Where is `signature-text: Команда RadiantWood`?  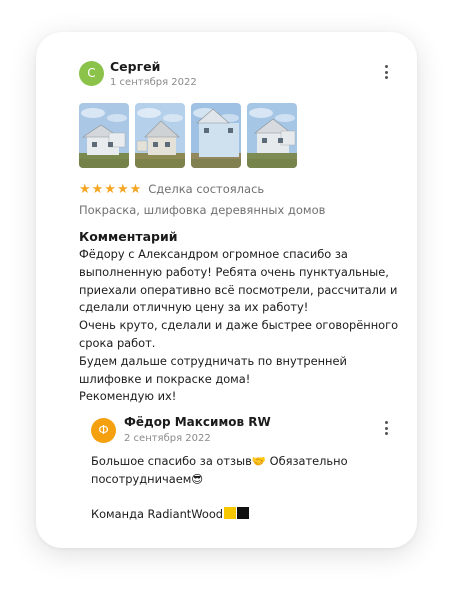
signature-text: Команда RadiantWood is located at coordinates (157, 514).